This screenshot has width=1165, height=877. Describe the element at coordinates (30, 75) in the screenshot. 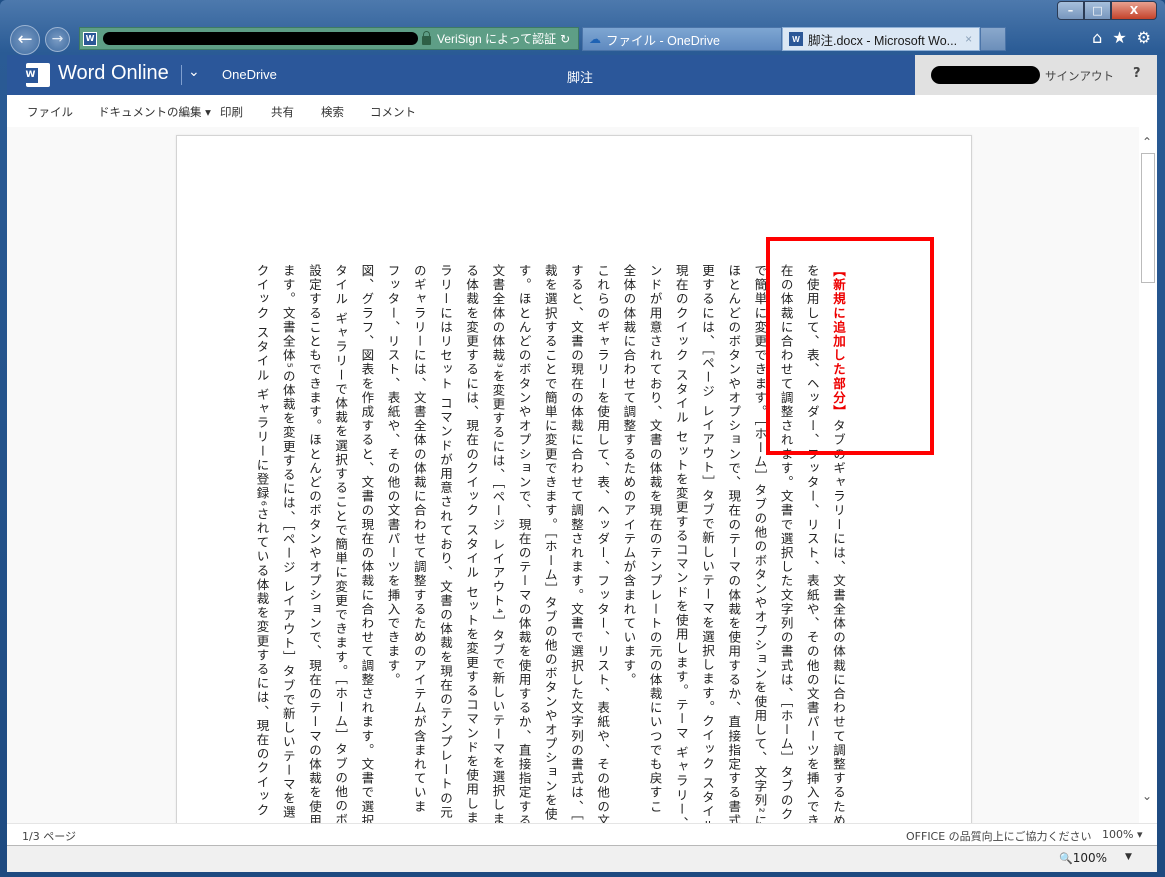

I see `word-logo-letter: W` at that location.